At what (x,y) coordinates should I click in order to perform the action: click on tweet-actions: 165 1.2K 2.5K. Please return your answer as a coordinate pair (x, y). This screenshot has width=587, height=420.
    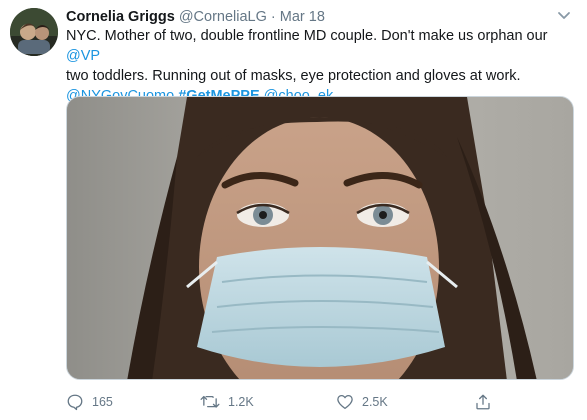
    Looking at the image, I should click on (301, 402).